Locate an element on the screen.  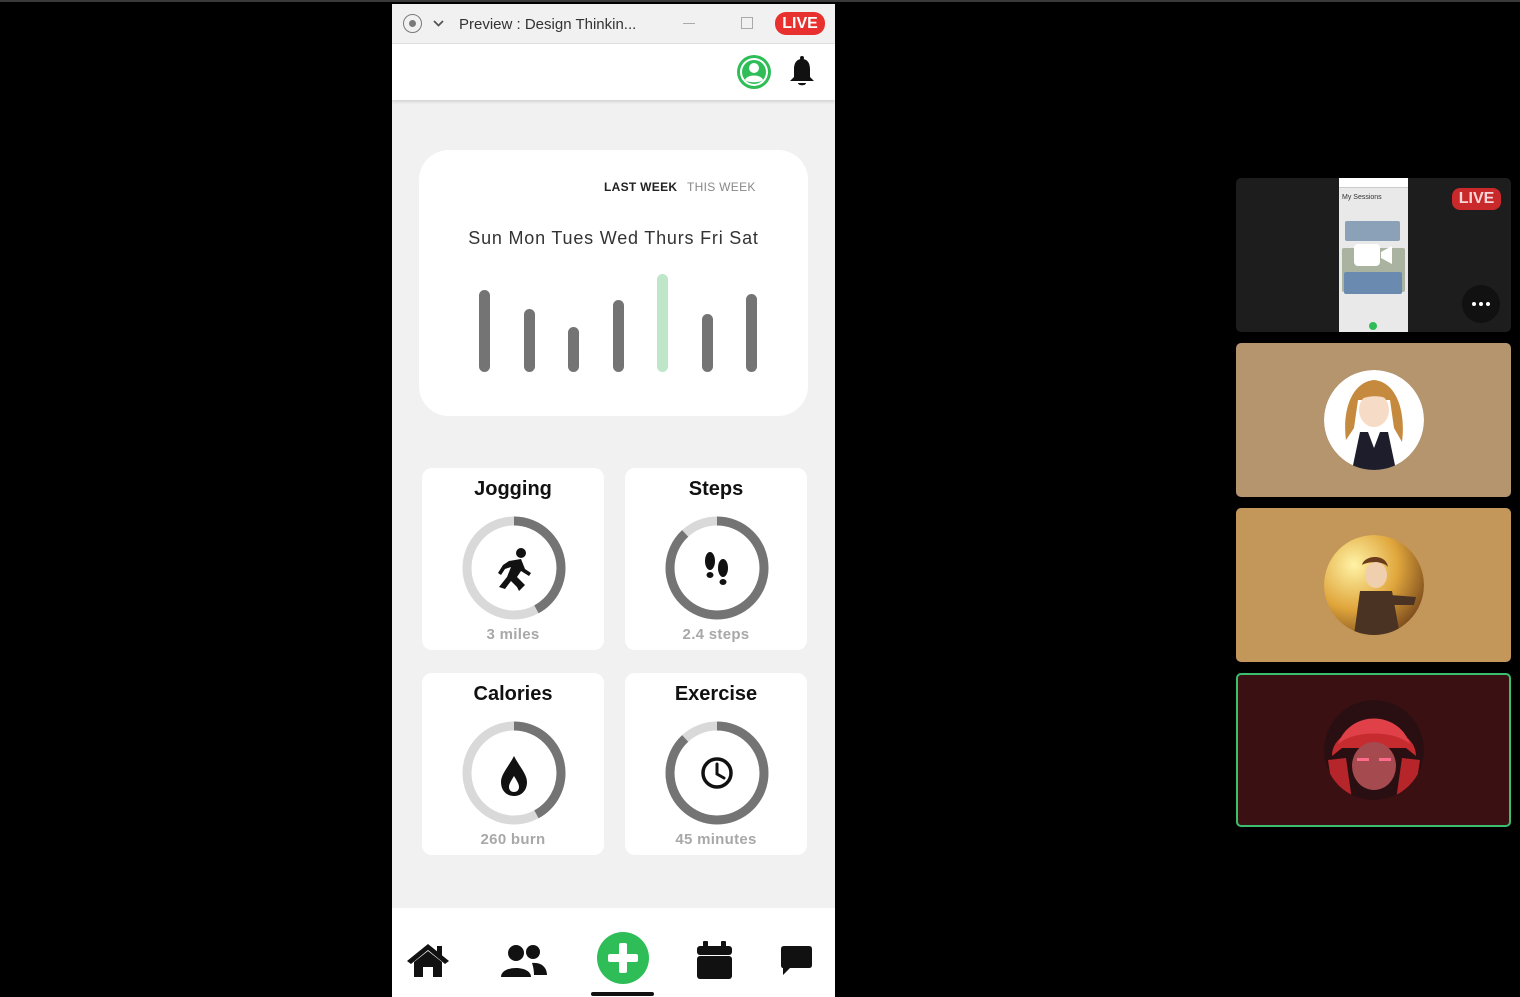
activity-bar-sat is located at coordinates (751, 333).